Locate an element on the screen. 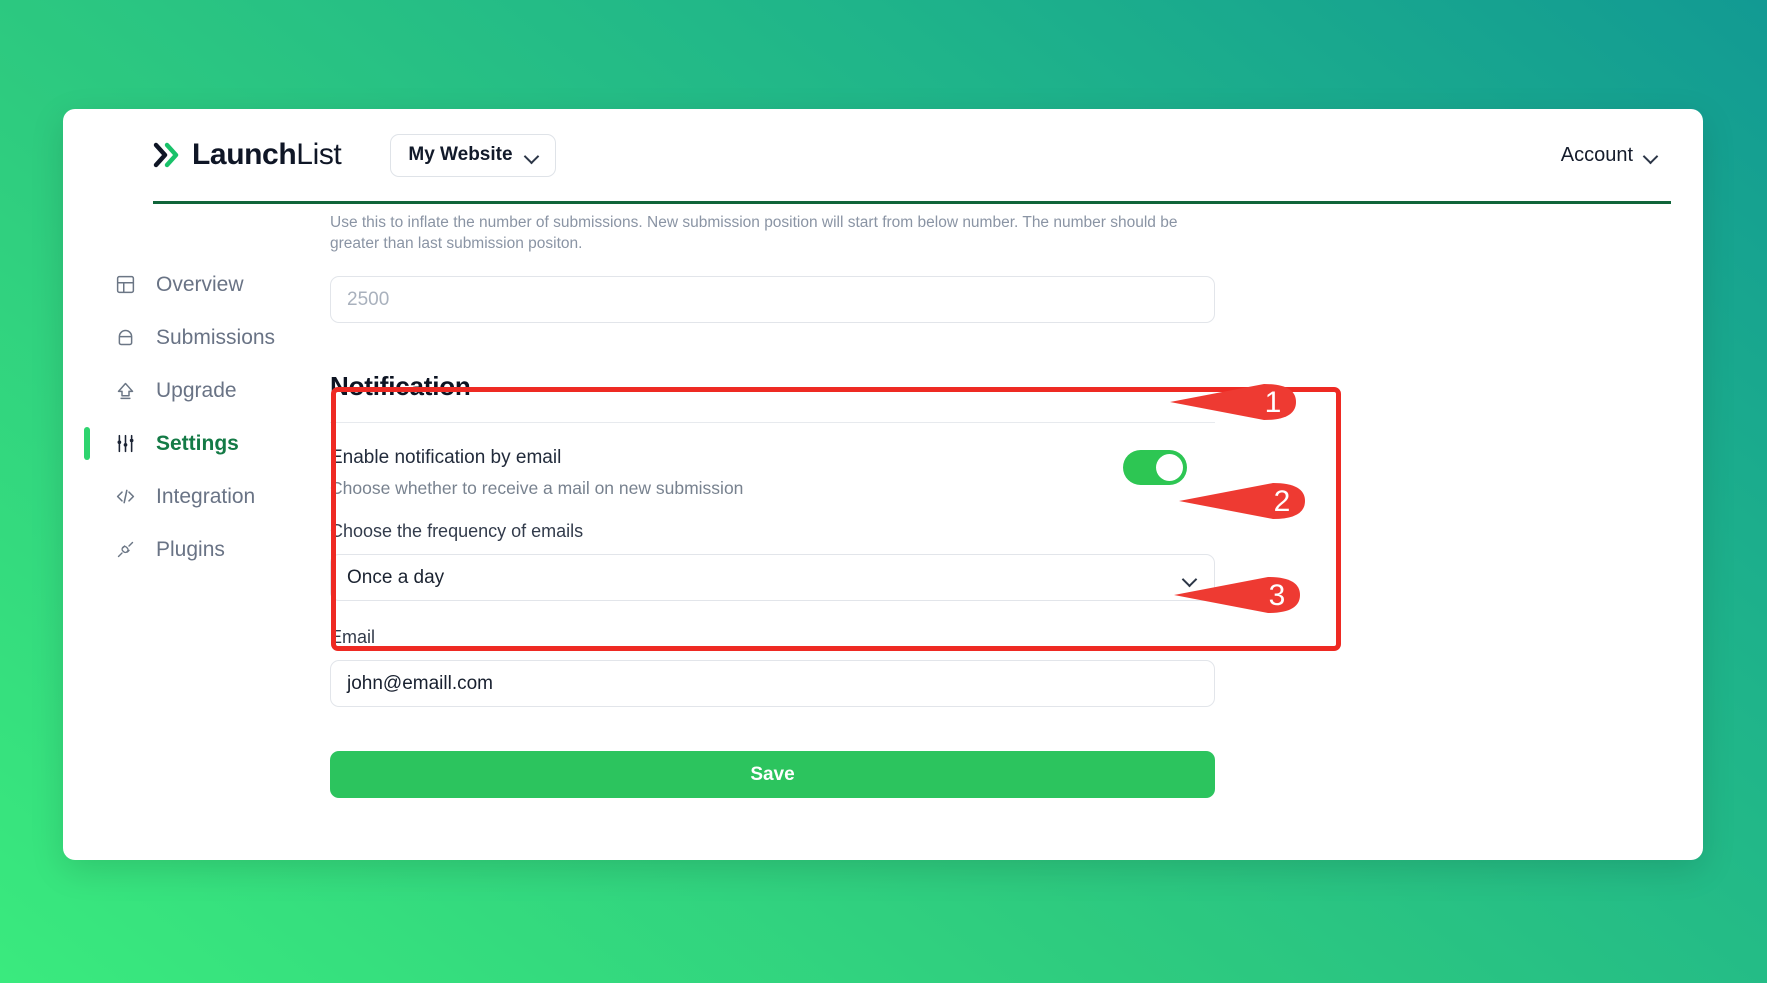 Image resolution: width=1767 pixels, height=983 pixels. toggle-knob is located at coordinates (1169, 468).